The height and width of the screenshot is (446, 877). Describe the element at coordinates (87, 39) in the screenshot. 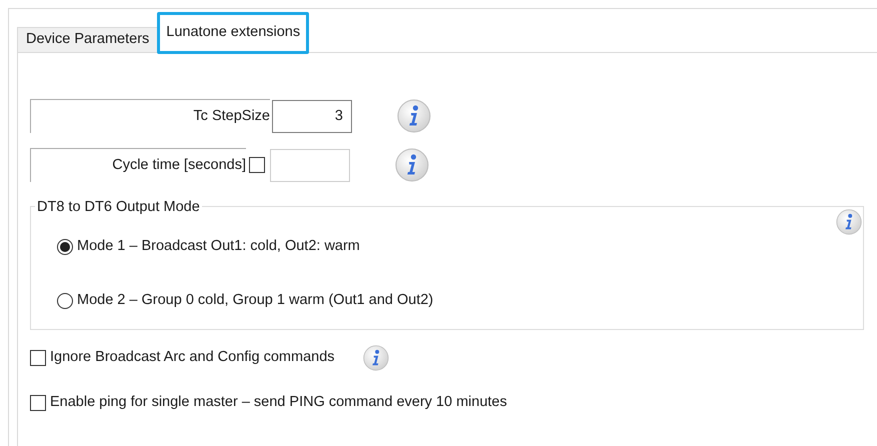

I see `tab: Device Parameters` at that location.